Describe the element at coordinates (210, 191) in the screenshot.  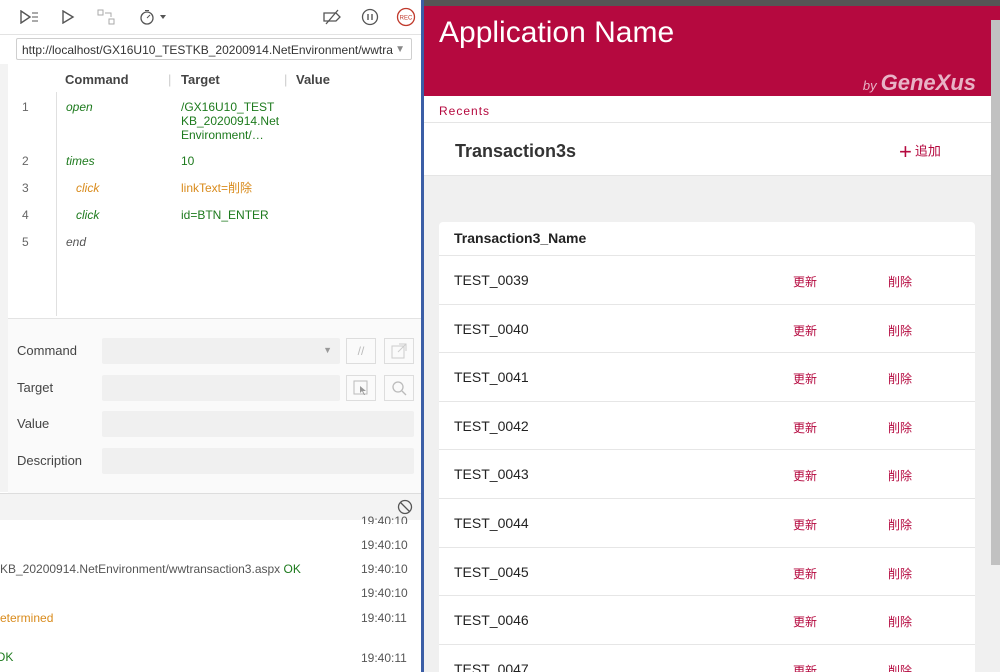
I see `command-row: 3 click linkText=削除` at that location.